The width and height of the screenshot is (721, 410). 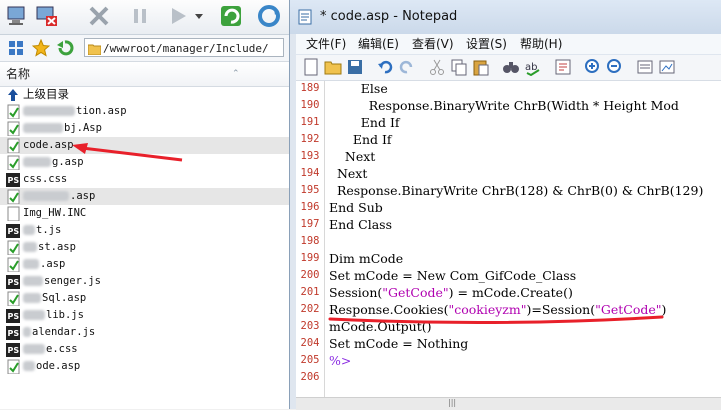 I want to click on horizontal-scrollbar: |||, so click(x=508, y=403).